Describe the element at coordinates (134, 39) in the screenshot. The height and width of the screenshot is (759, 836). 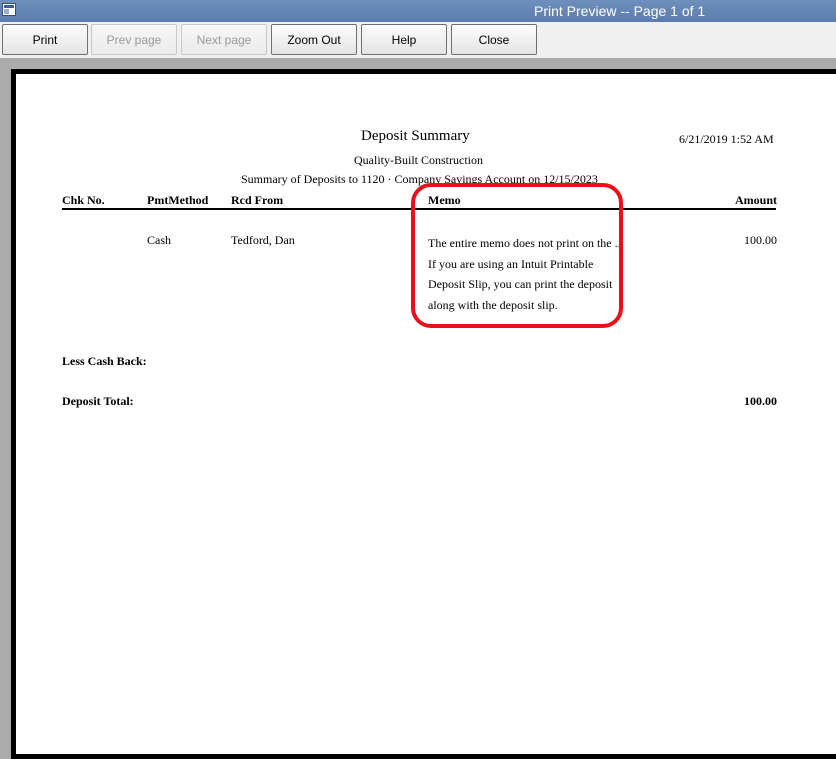
I see `prev-page-button: Prev page` at that location.